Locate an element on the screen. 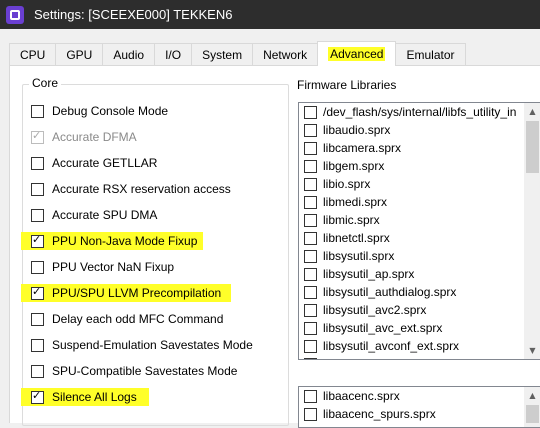 This screenshot has height=428, width=540. firmware-library-label: libsysutil_bgdl.sprx is located at coordinates (373, 358).